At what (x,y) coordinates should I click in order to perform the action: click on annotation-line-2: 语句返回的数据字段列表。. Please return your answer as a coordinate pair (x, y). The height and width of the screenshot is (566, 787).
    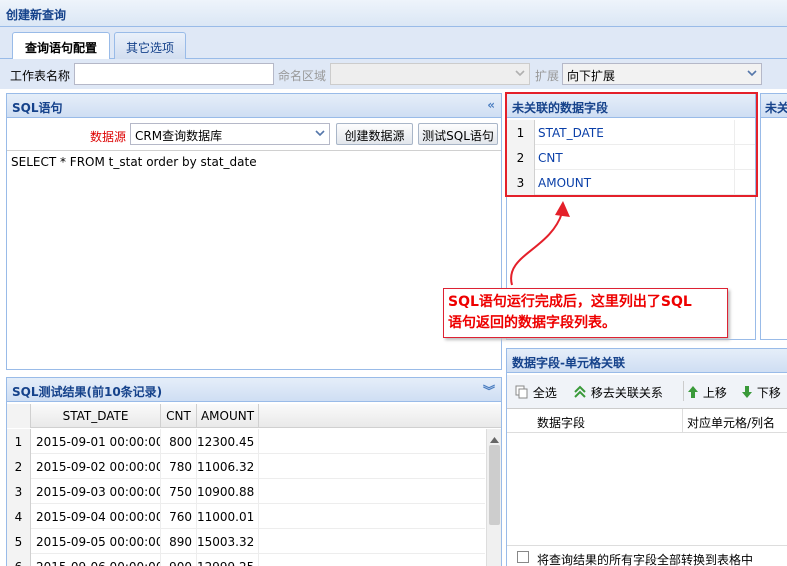
    Looking at the image, I should click on (532, 323).